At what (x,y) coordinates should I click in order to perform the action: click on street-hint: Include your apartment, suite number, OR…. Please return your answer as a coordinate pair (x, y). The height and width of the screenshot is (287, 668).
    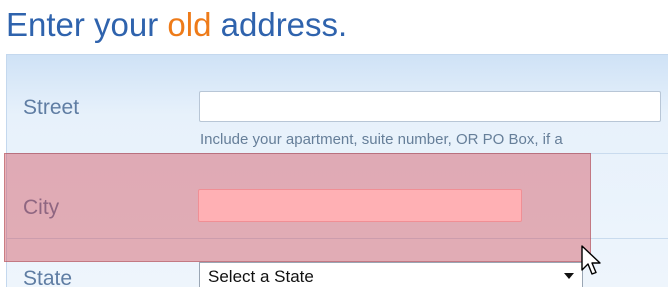
    Looking at the image, I should click on (381, 139).